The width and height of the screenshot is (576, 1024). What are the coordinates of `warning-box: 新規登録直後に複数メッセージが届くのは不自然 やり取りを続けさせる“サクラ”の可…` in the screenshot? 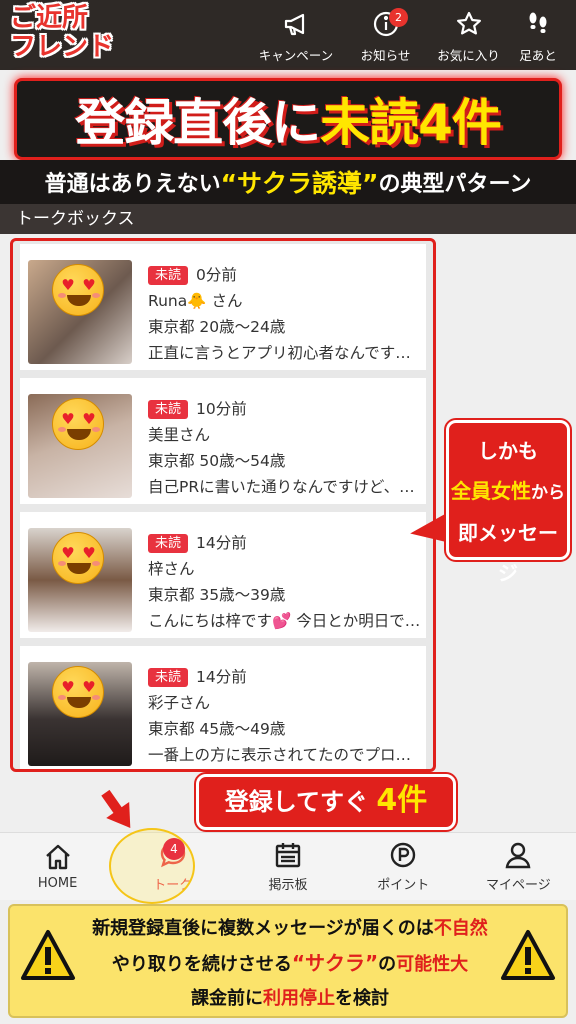 It's located at (288, 961).